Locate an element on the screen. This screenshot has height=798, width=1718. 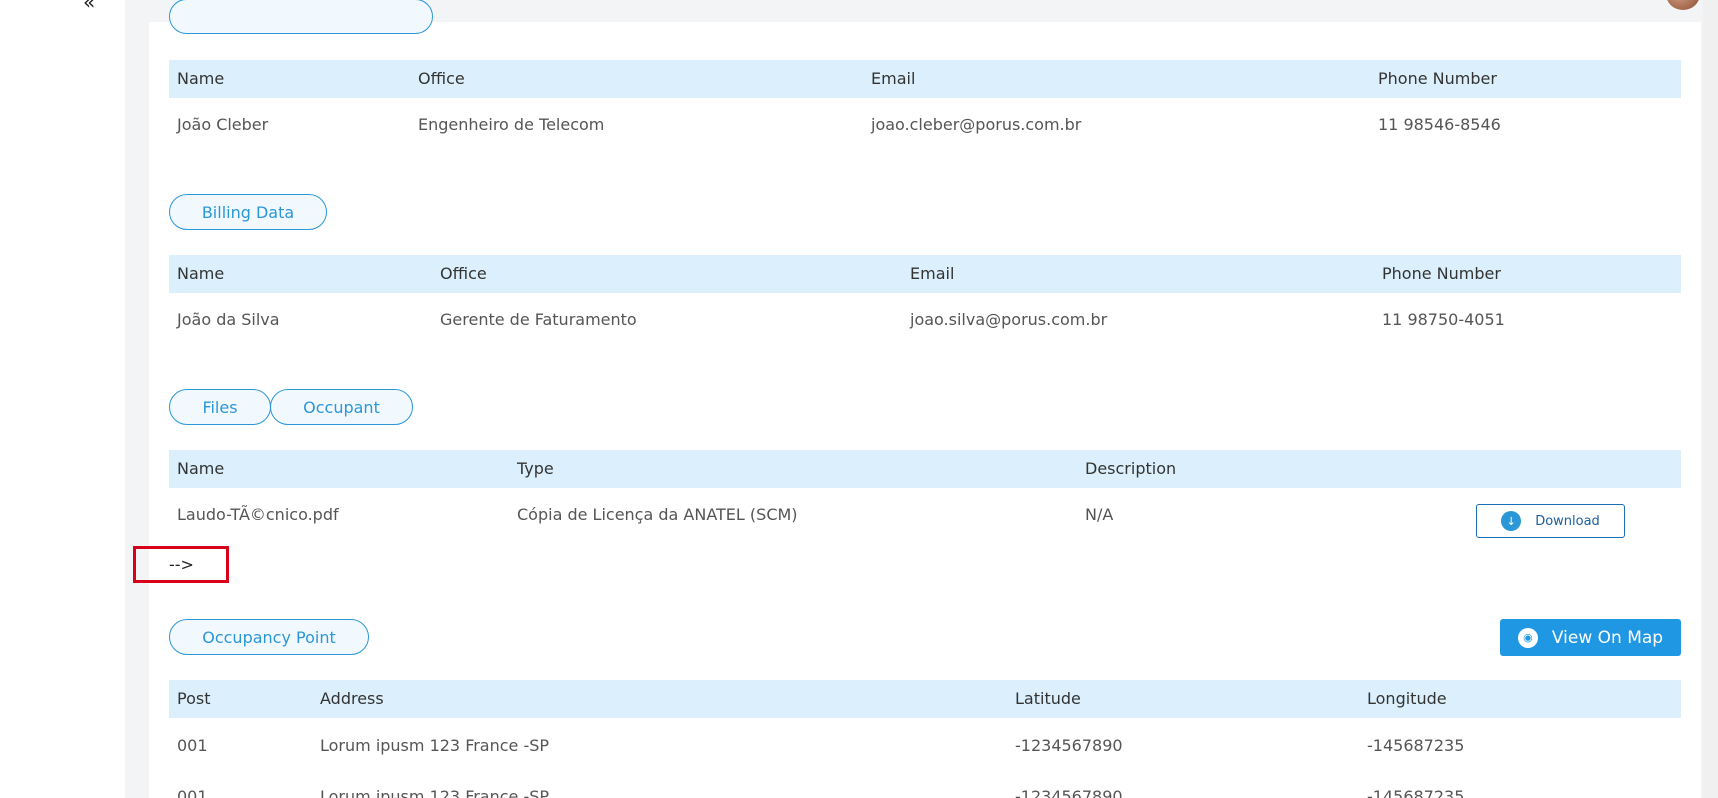
files-col-name: Name is located at coordinates (201, 468).